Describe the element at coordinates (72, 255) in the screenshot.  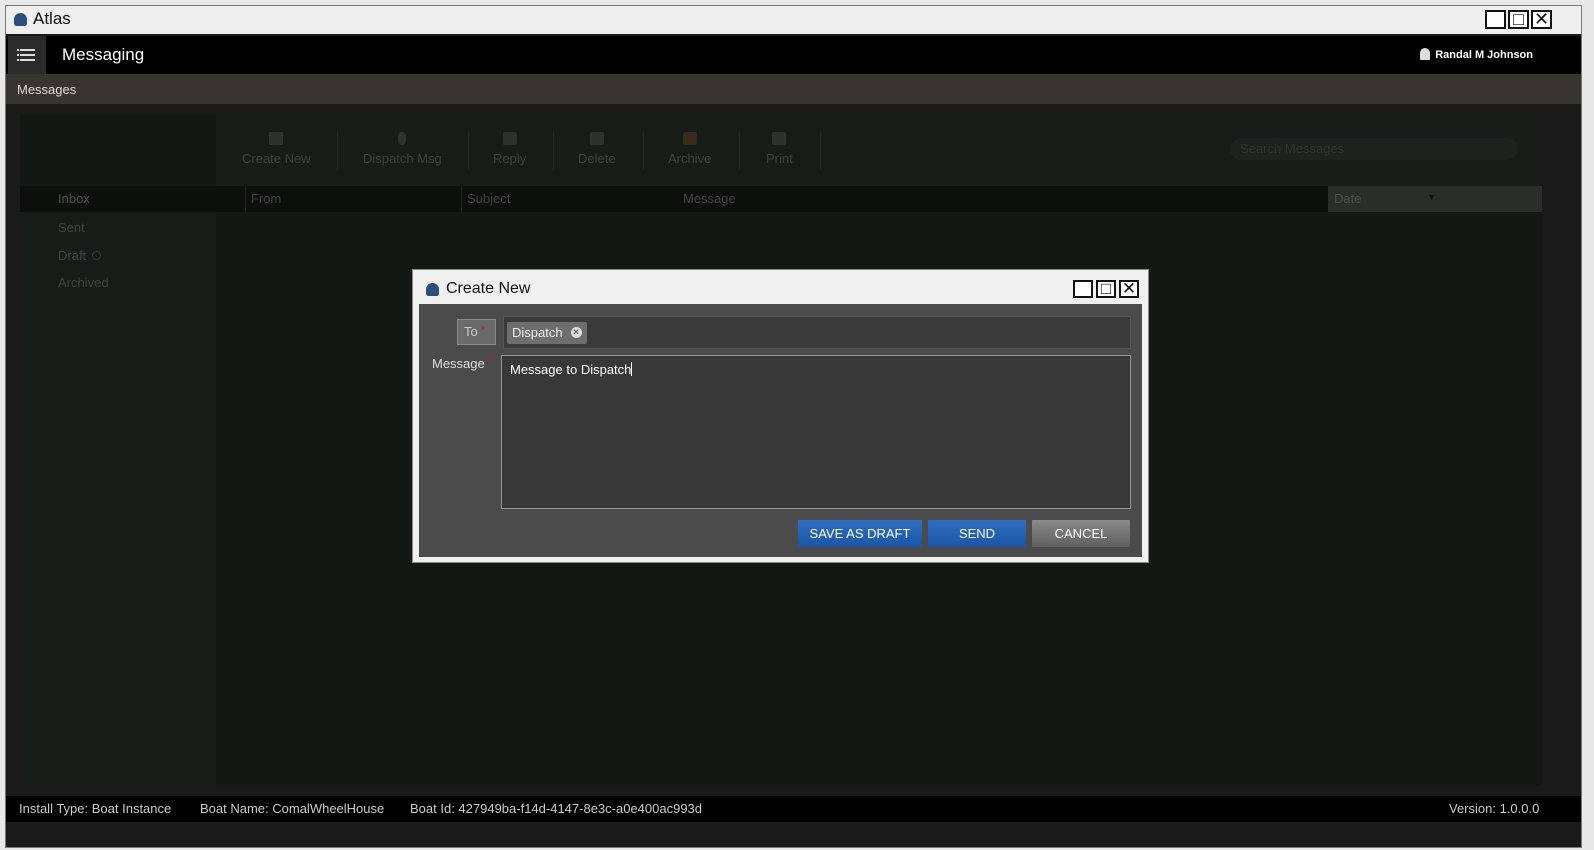
I see `sidebar-item-label: Draft` at that location.